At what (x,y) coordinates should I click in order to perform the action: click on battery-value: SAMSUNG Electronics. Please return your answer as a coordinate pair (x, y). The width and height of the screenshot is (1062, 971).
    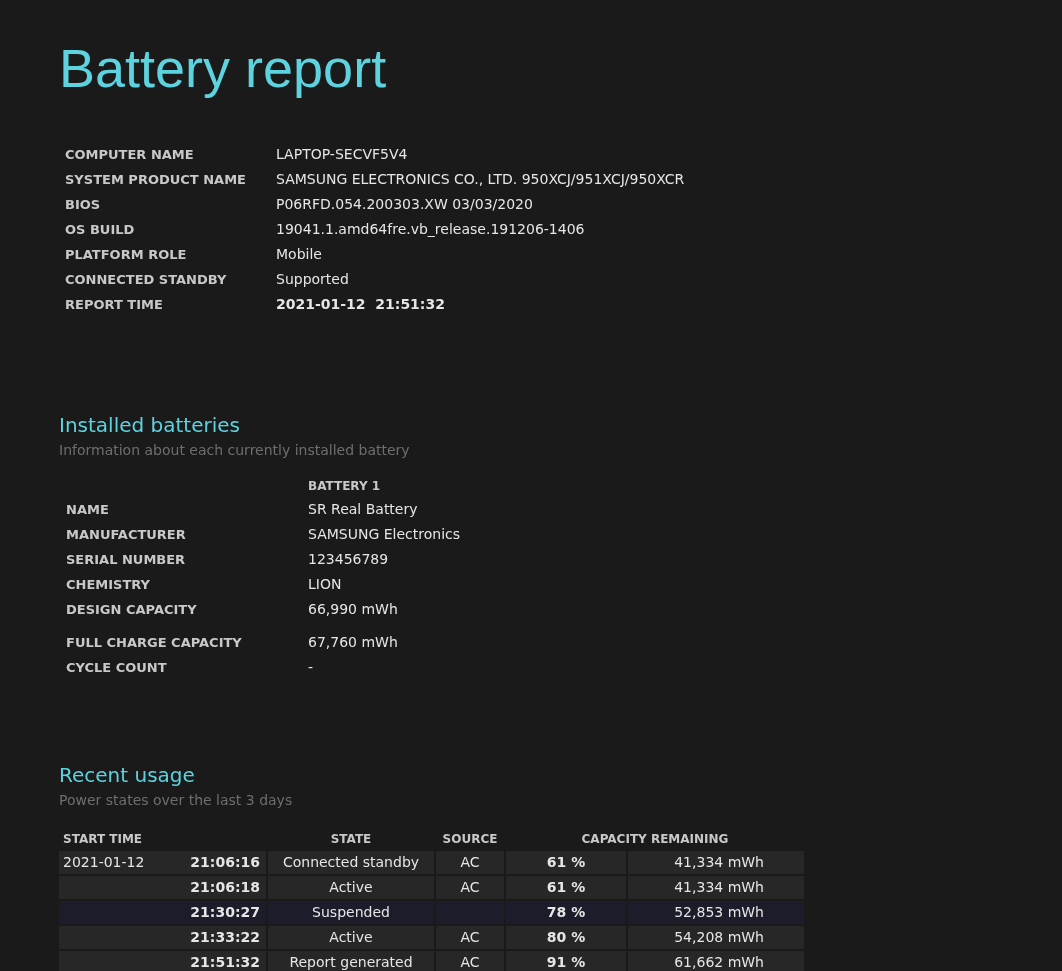
    Looking at the image, I should click on (384, 534).